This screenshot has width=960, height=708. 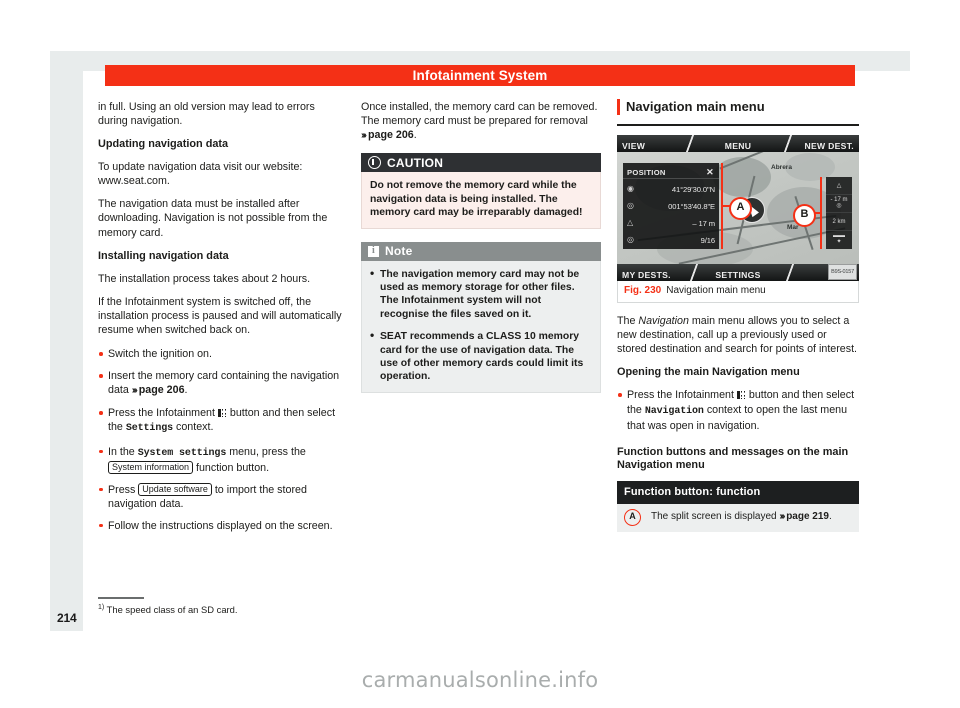 What do you see at coordinates (671, 238) in the screenshot?
I see `position-row-gps: ◎ 9/16` at bounding box center [671, 238].